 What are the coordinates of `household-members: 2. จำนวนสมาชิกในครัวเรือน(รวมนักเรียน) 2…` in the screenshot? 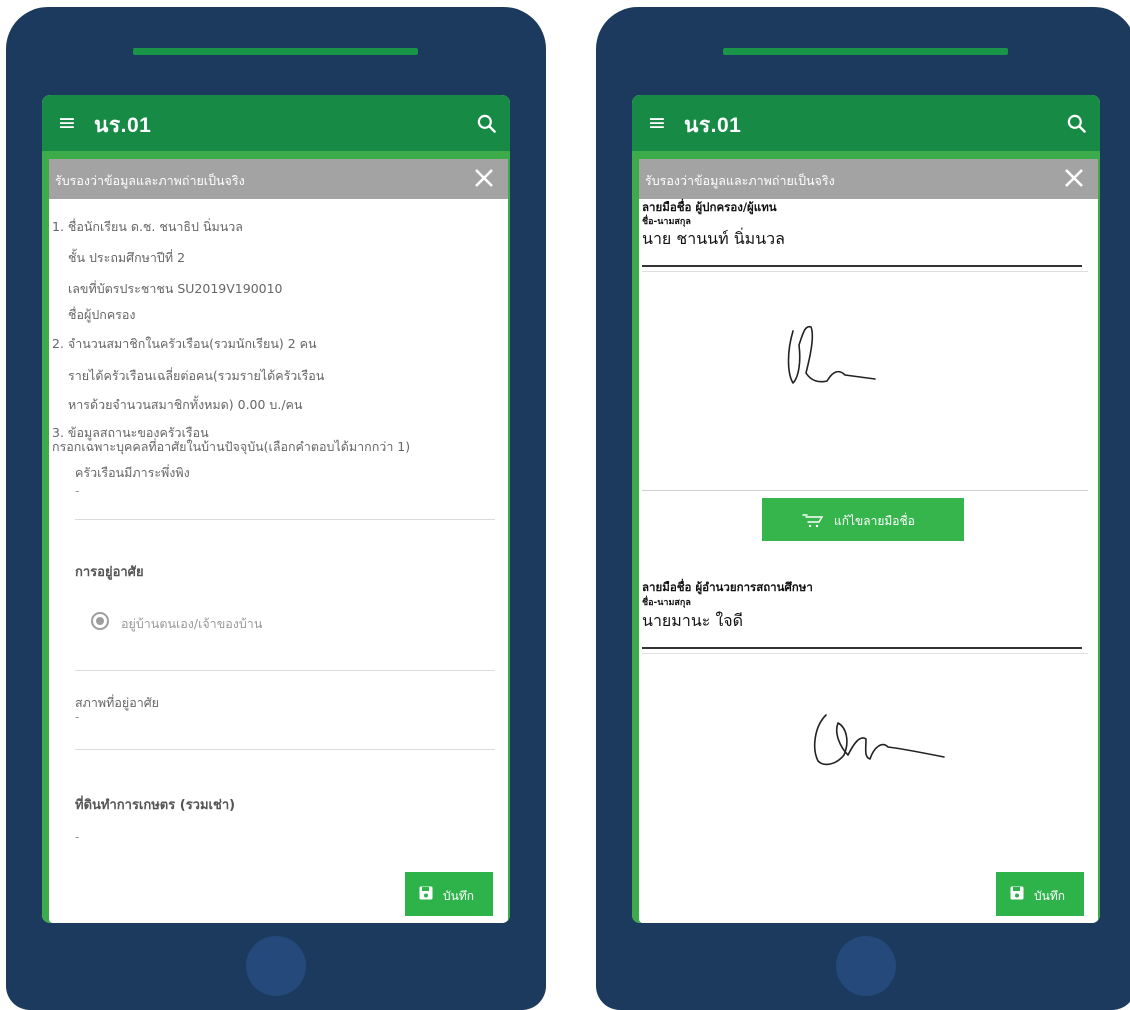 It's located at (184, 343).